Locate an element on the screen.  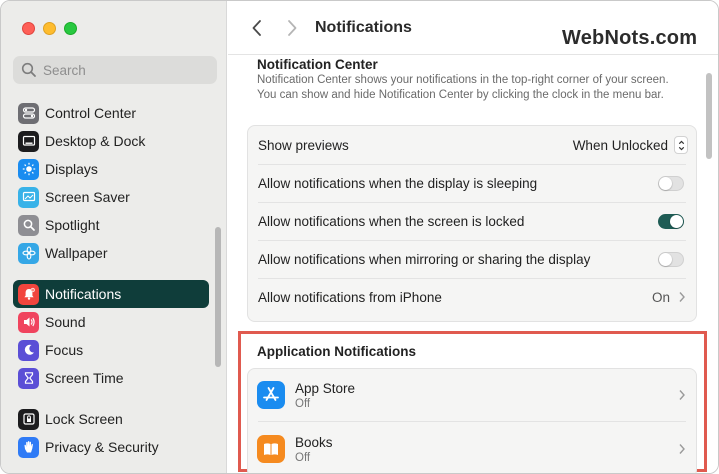
minimize-button is located at coordinates (49, 28).